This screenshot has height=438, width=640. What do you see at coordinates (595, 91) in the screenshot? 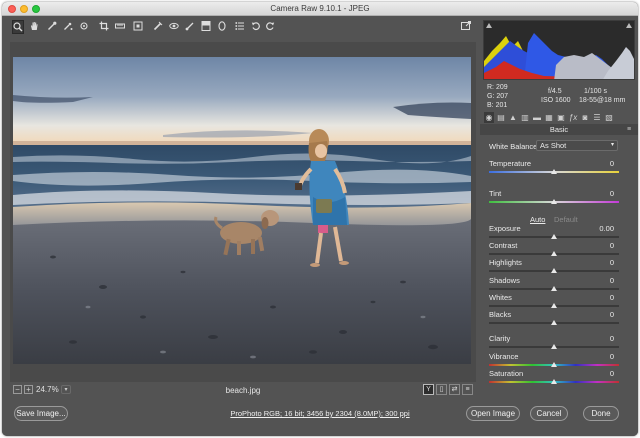
I see `shutter-readout: 1/100 s` at bounding box center [595, 91].